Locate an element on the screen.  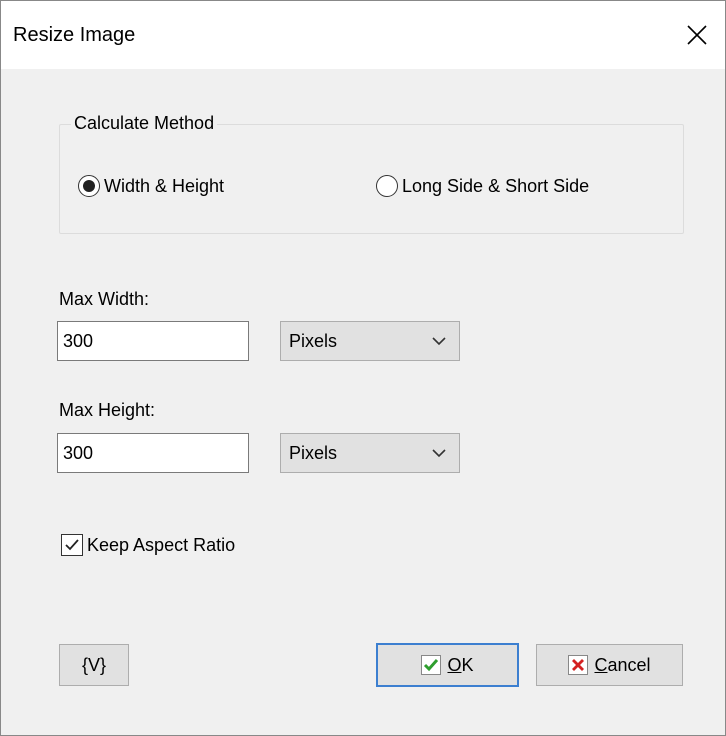
radio-long-short-side: Long Side & Short Side is located at coordinates (482, 186).